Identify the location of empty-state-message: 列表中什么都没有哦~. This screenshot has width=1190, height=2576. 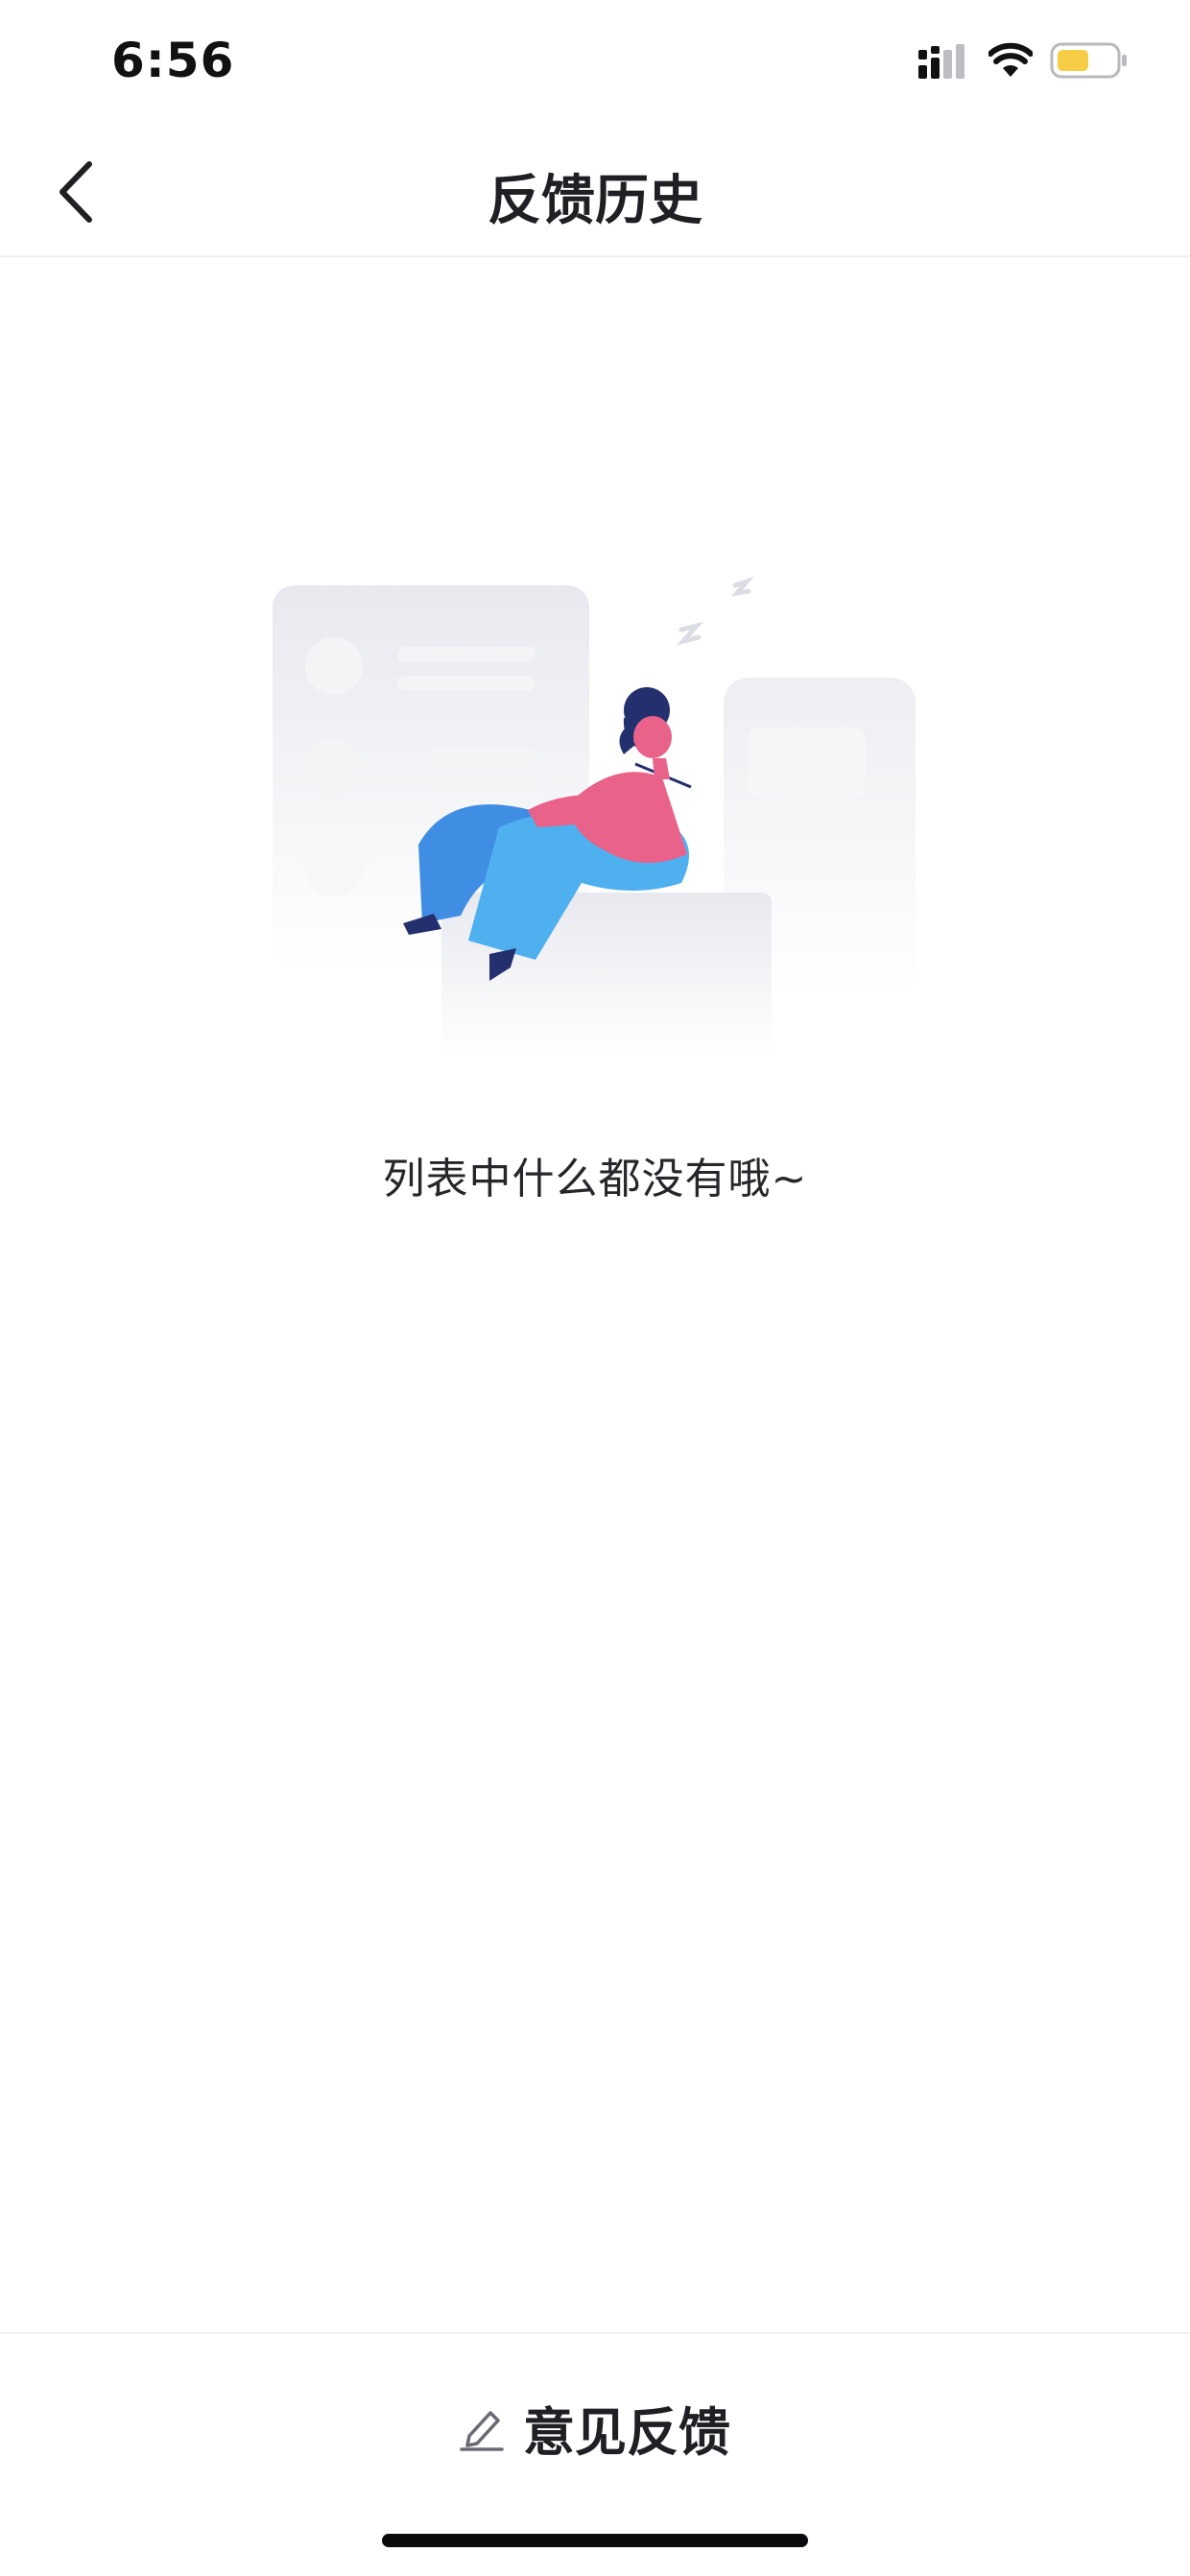
(595, 1179).